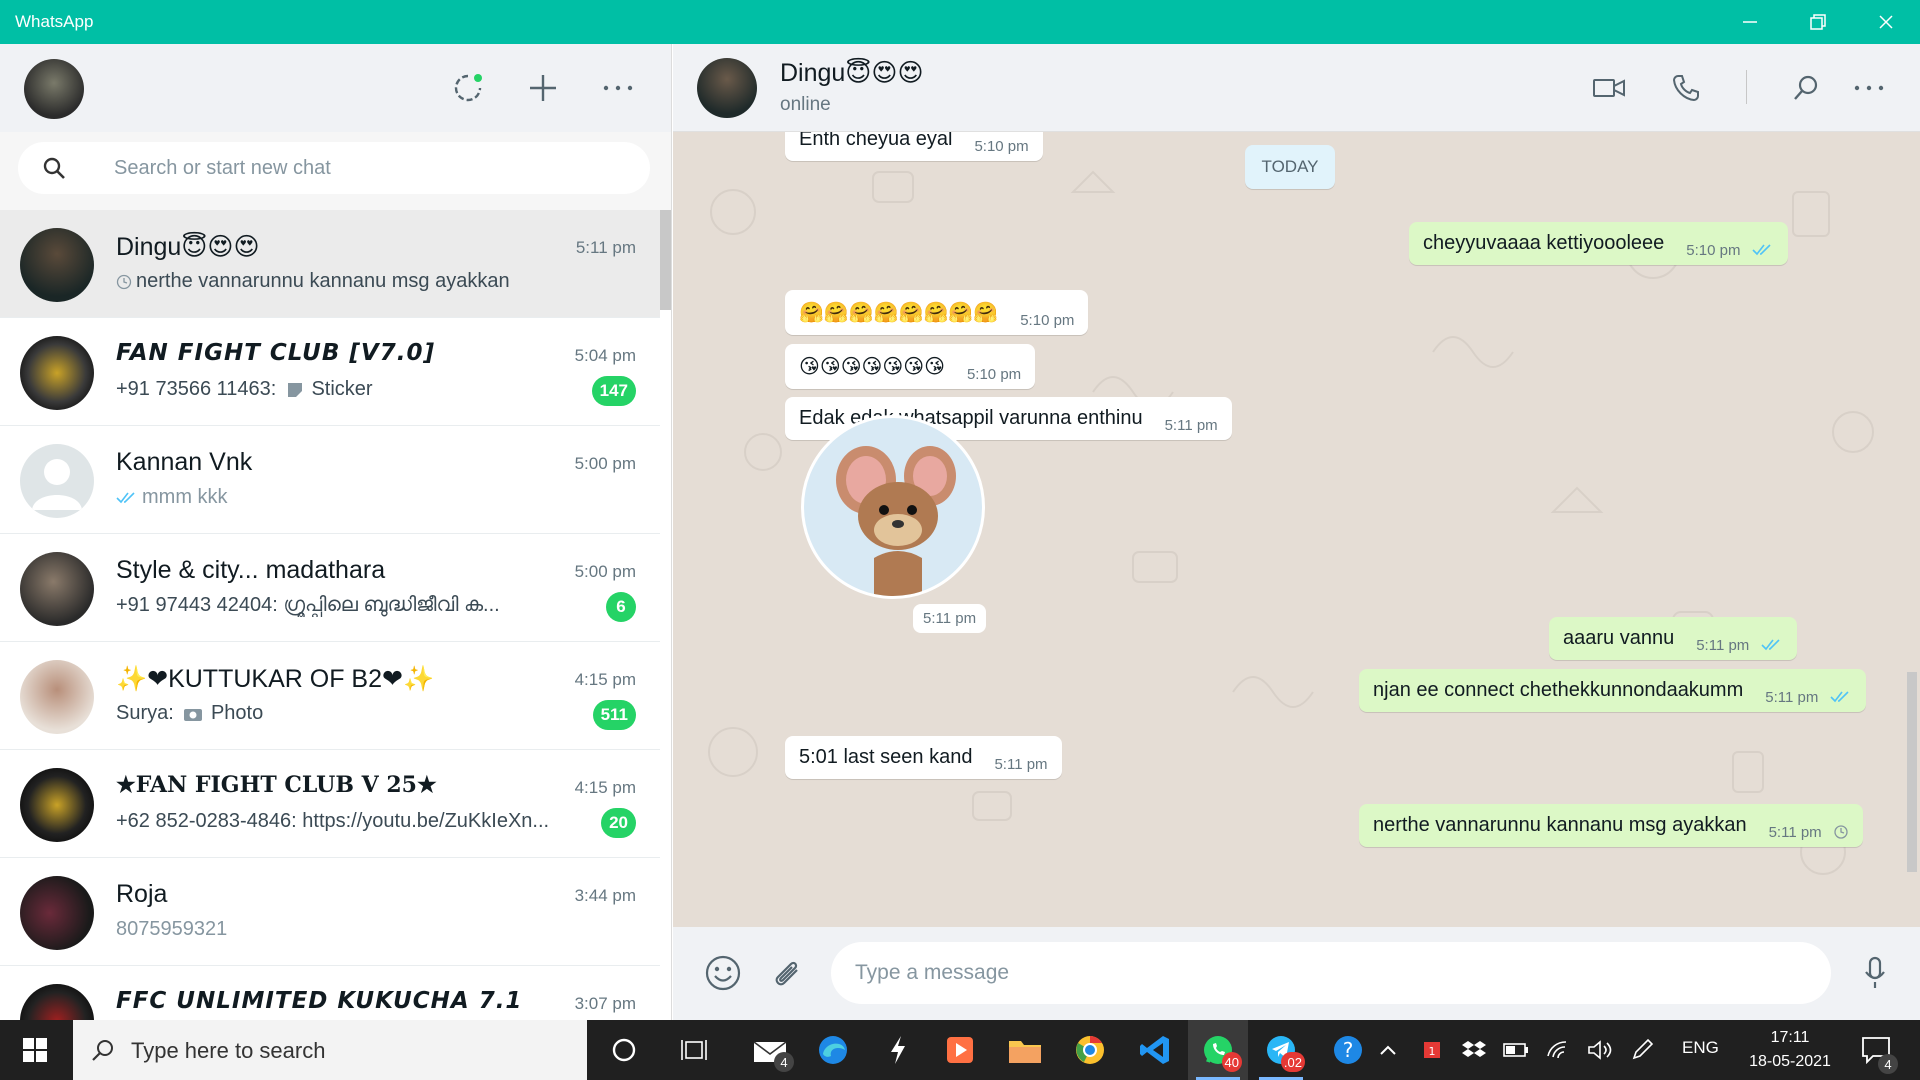 Image resolution: width=1920 pixels, height=1080 pixels. I want to click on date-divider: TODAY, so click(1290, 167).